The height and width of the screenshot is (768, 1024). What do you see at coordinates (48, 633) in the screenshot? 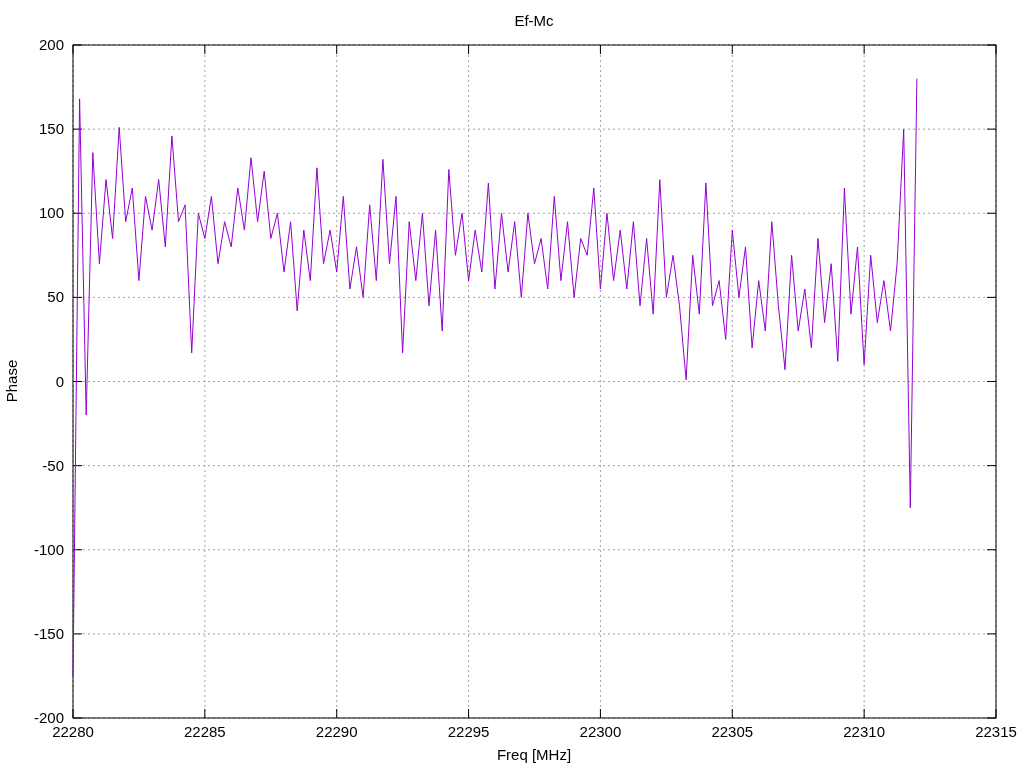
I see `y-tick-label: -150` at bounding box center [48, 633].